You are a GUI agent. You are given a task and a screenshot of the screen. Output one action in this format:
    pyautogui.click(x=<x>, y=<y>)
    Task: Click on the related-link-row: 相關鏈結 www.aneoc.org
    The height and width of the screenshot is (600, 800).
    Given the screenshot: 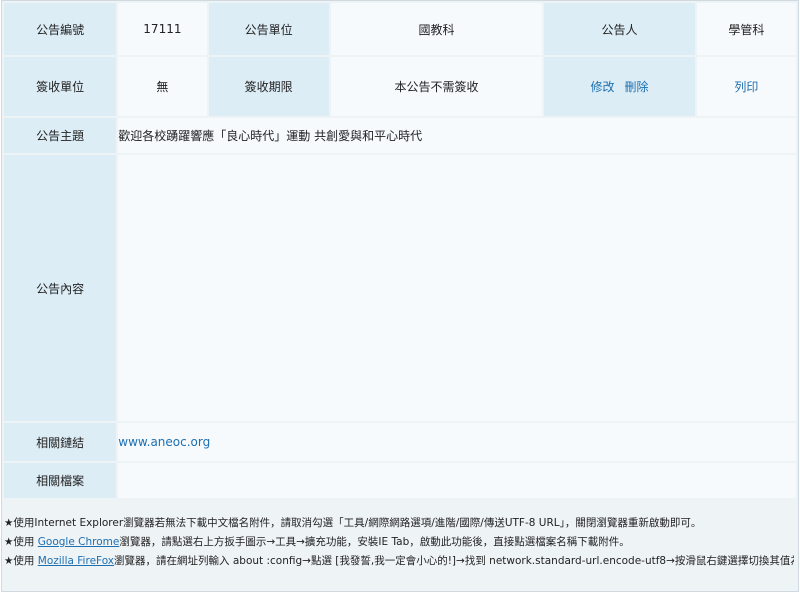 What is the action you would take?
    pyautogui.click(x=400, y=442)
    